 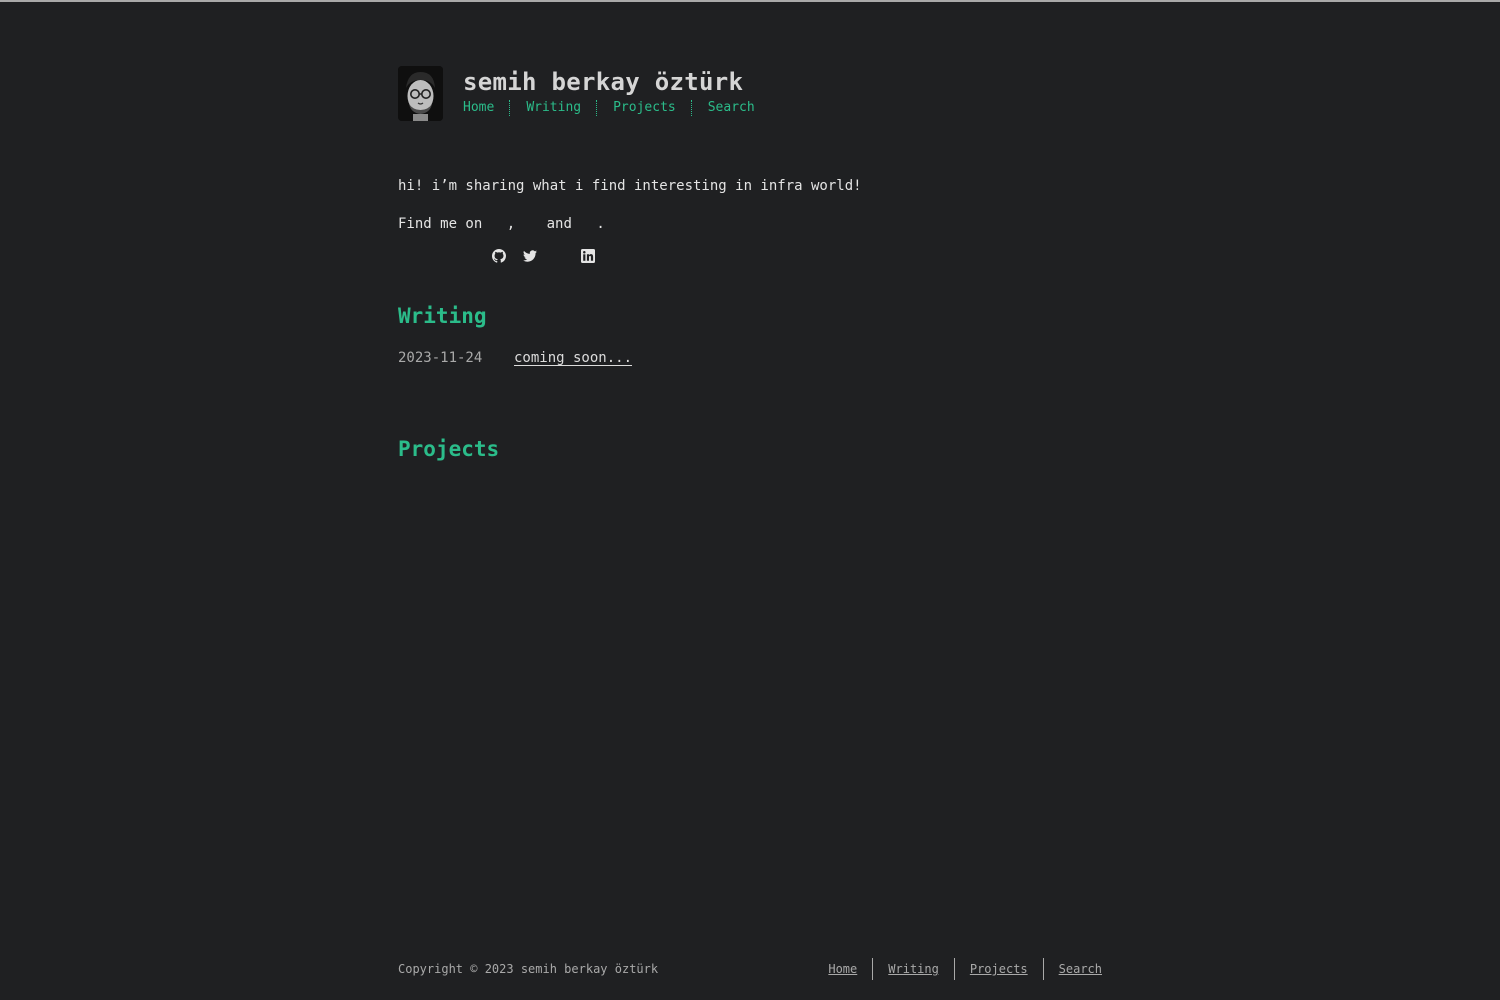 I want to click on writing-section-title: Writing, so click(x=442, y=316).